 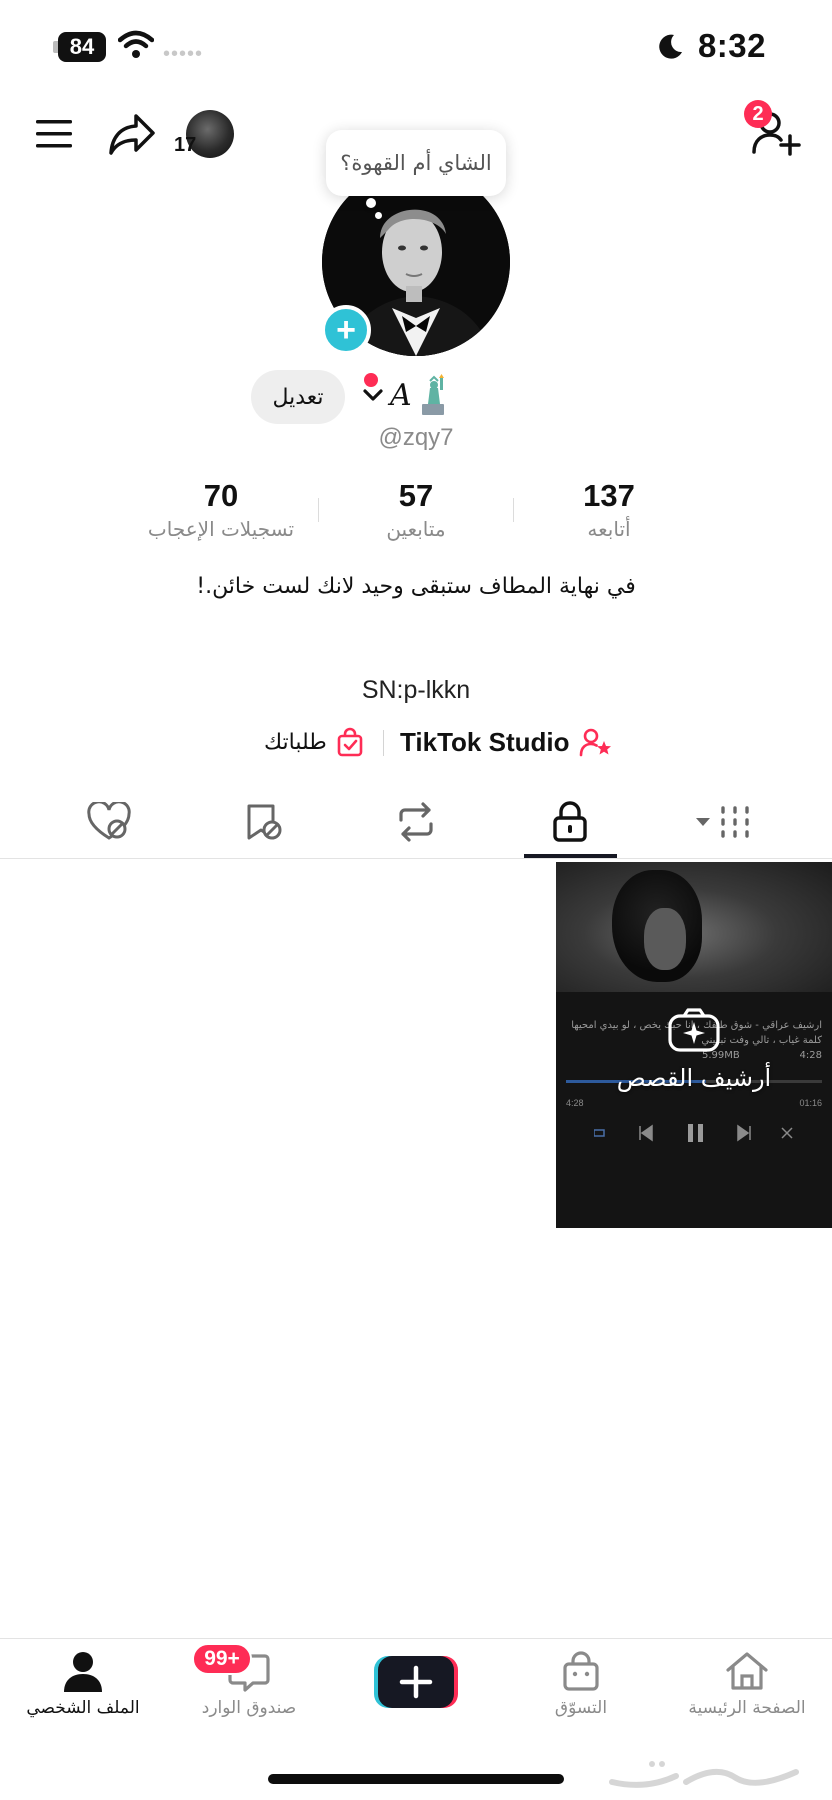 What do you see at coordinates (665, 939) in the screenshot?
I see `tile-cover-face` at bounding box center [665, 939].